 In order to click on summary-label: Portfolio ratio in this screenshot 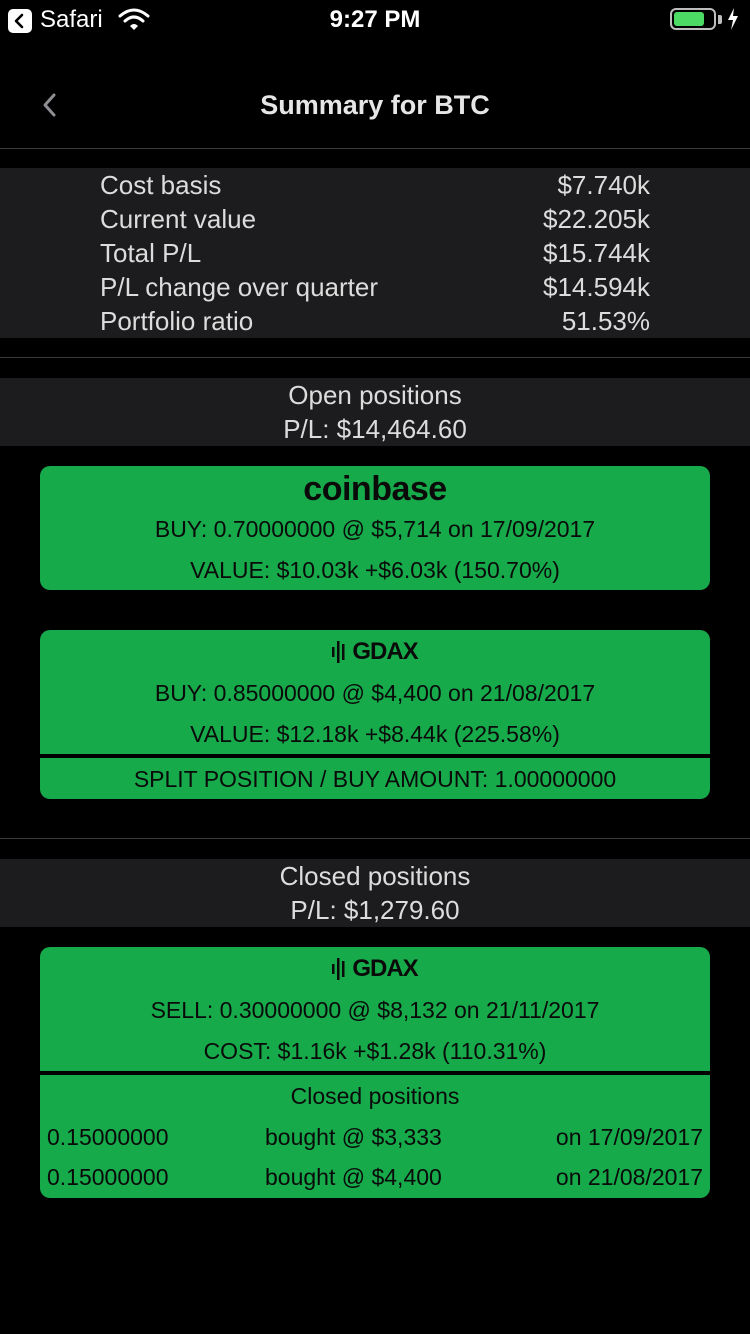, I will do `click(177, 321)`.